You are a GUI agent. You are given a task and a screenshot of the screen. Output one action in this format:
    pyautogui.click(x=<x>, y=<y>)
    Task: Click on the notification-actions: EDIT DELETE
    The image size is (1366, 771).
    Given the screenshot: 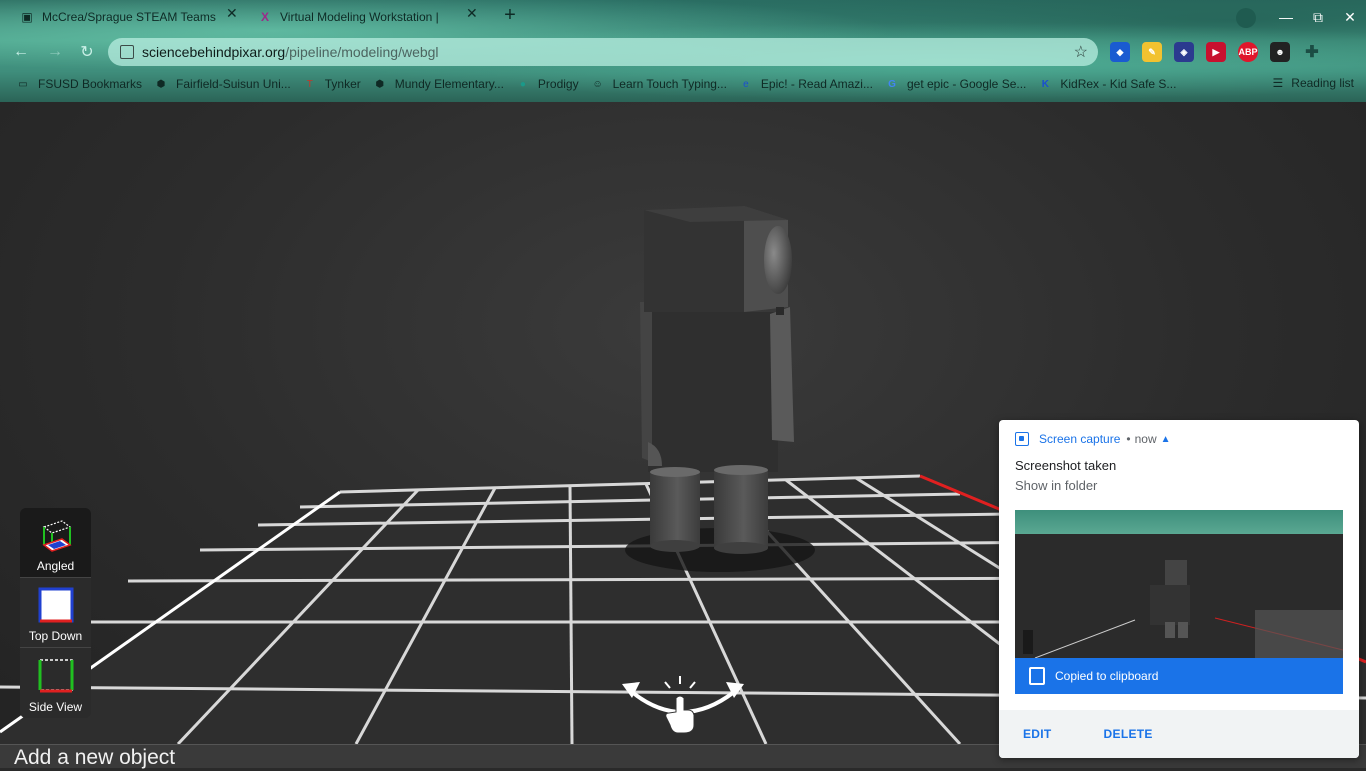 What is the action you would take?
    pyautogui.click(x=1179, y=734)
    